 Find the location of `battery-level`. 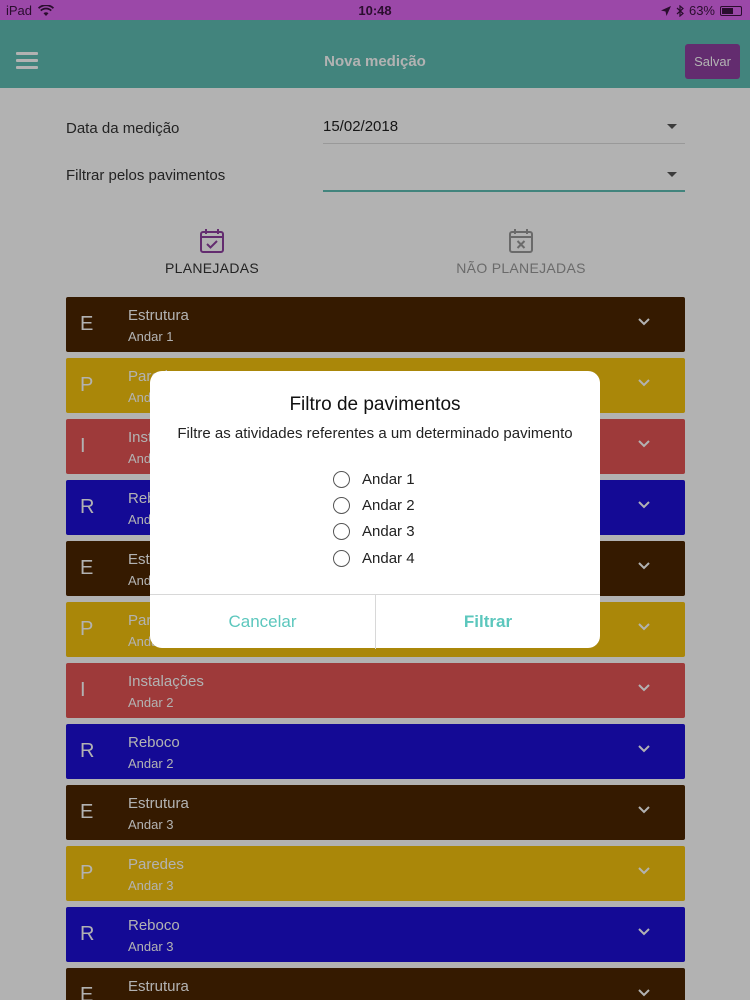

battery-level is located at coordinates (728, 10).